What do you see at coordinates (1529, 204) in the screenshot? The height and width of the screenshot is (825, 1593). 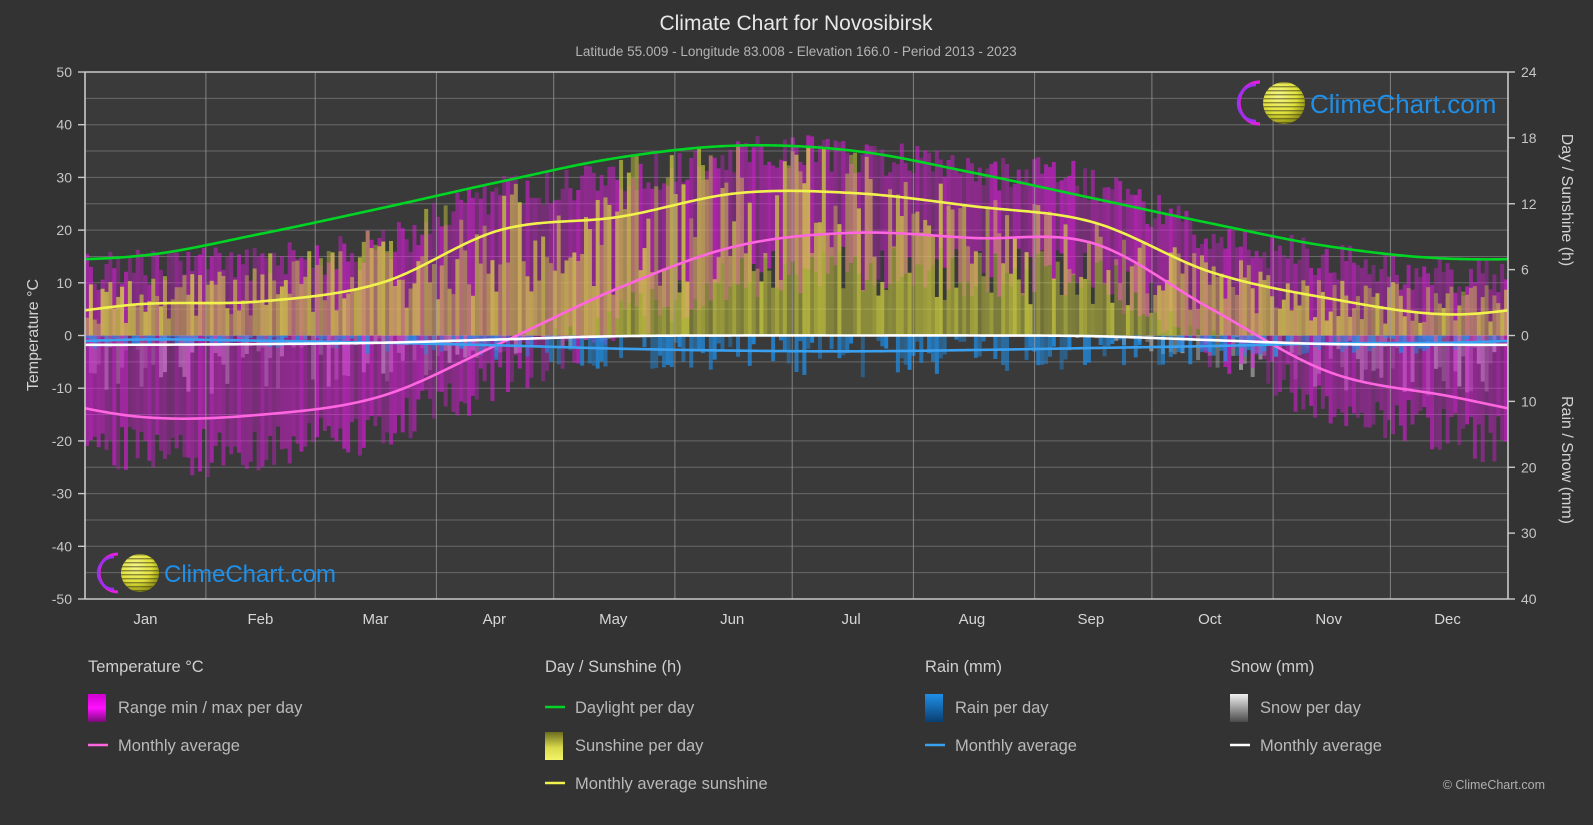 I see `right-top-tick-label: 12` at bounding box center [1529, 204].